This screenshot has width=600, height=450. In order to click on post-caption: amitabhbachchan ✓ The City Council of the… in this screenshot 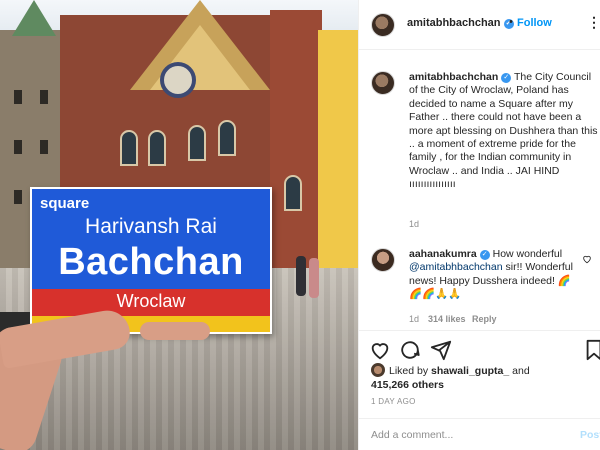, I will do `click(504, 131)`.